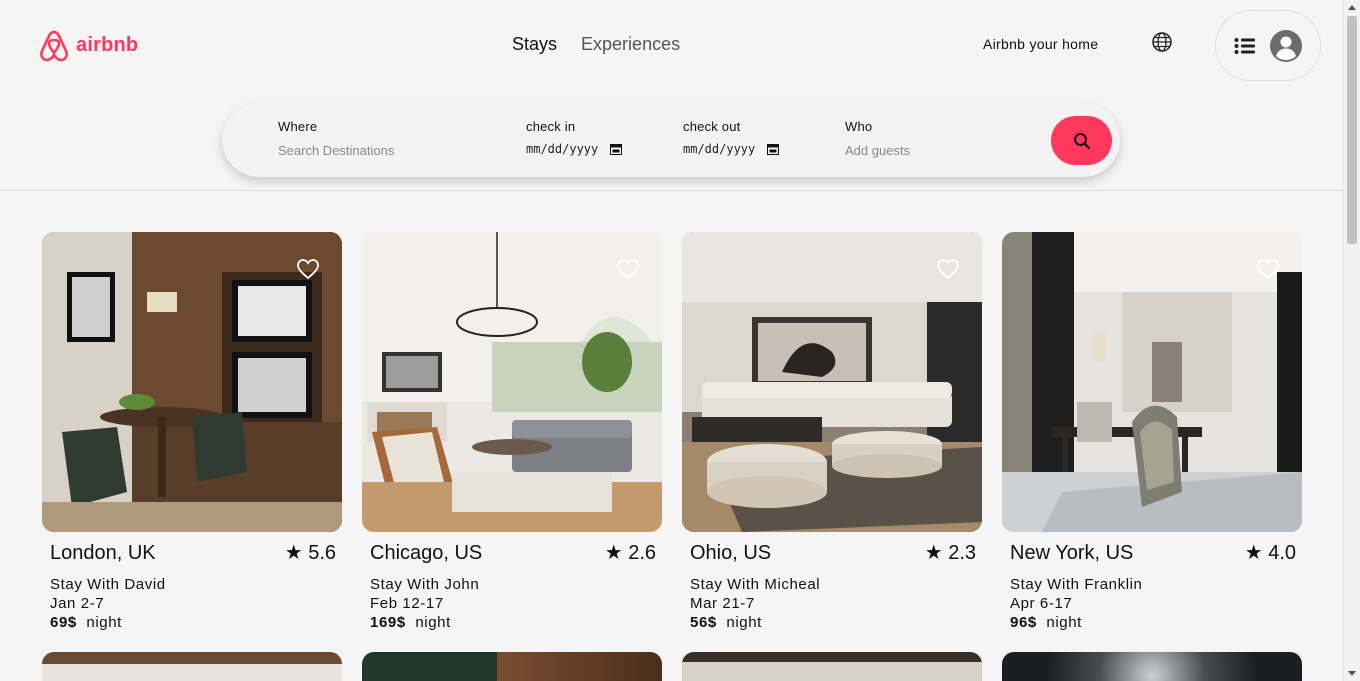 The width and height of the screenshot is (1360, 681). Describe the element at coordinates (108, 584) in the screenshot. I see `listing-host: Stay With David` at that location.